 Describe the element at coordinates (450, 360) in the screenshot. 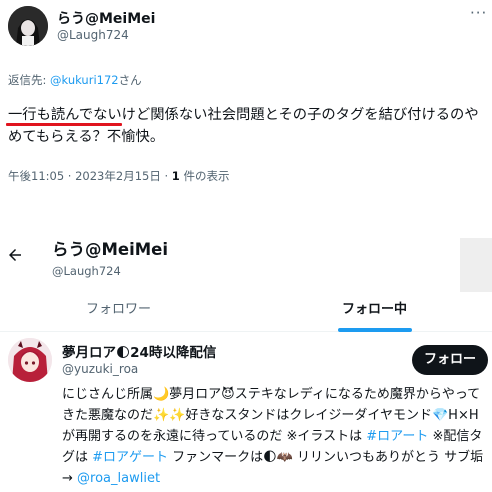

I see `follow-button: フォロー` at that location.